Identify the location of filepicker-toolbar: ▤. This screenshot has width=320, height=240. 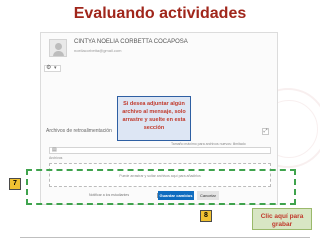
(160, 150).